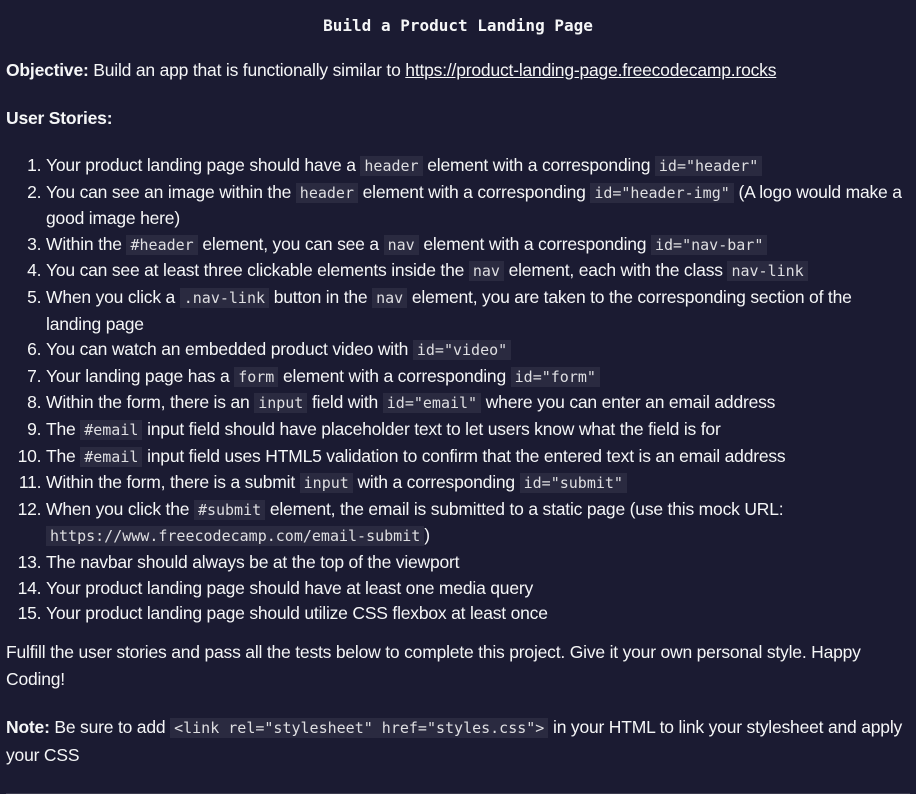 The image size is (916, 794). I want to click on story-text: Within the, so click(86, 243).